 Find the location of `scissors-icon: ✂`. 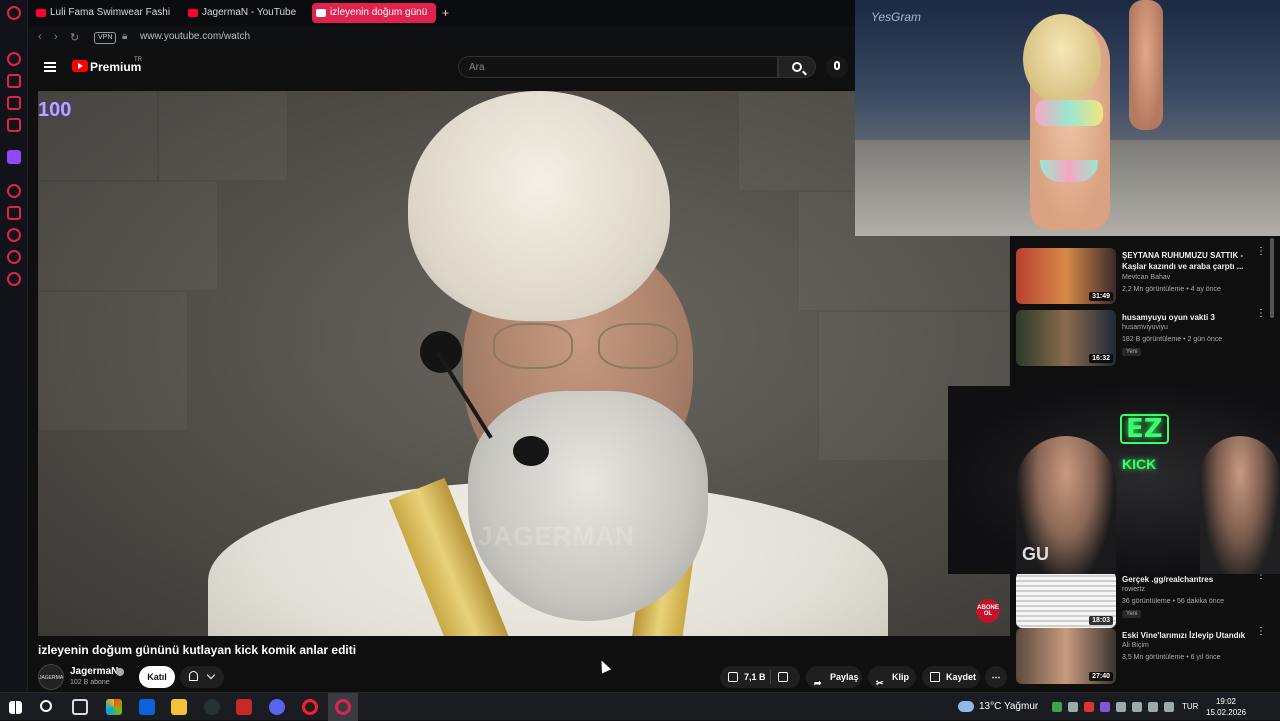

scissors-icon: ✂ is located at coordinates (880, 683).